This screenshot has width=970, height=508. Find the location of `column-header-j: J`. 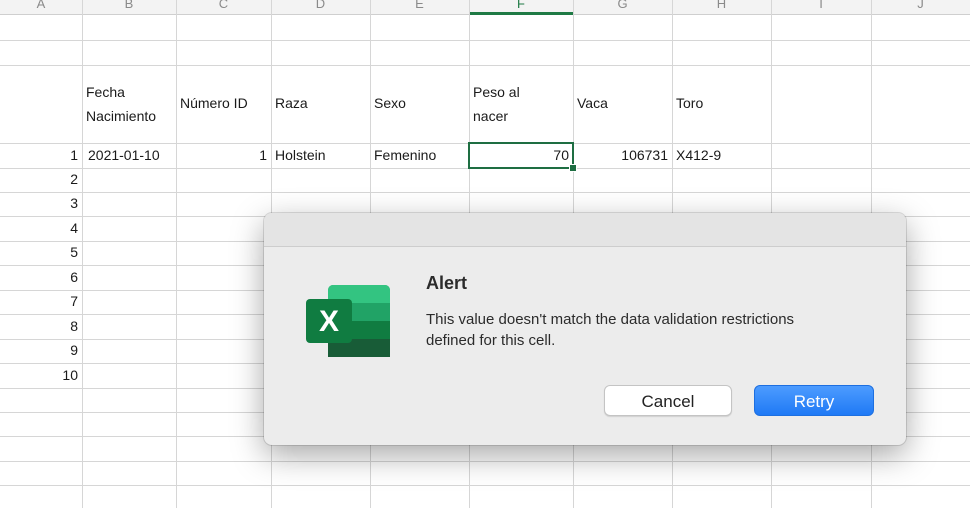

column-header-j: J is located at coordinates (920, 6).